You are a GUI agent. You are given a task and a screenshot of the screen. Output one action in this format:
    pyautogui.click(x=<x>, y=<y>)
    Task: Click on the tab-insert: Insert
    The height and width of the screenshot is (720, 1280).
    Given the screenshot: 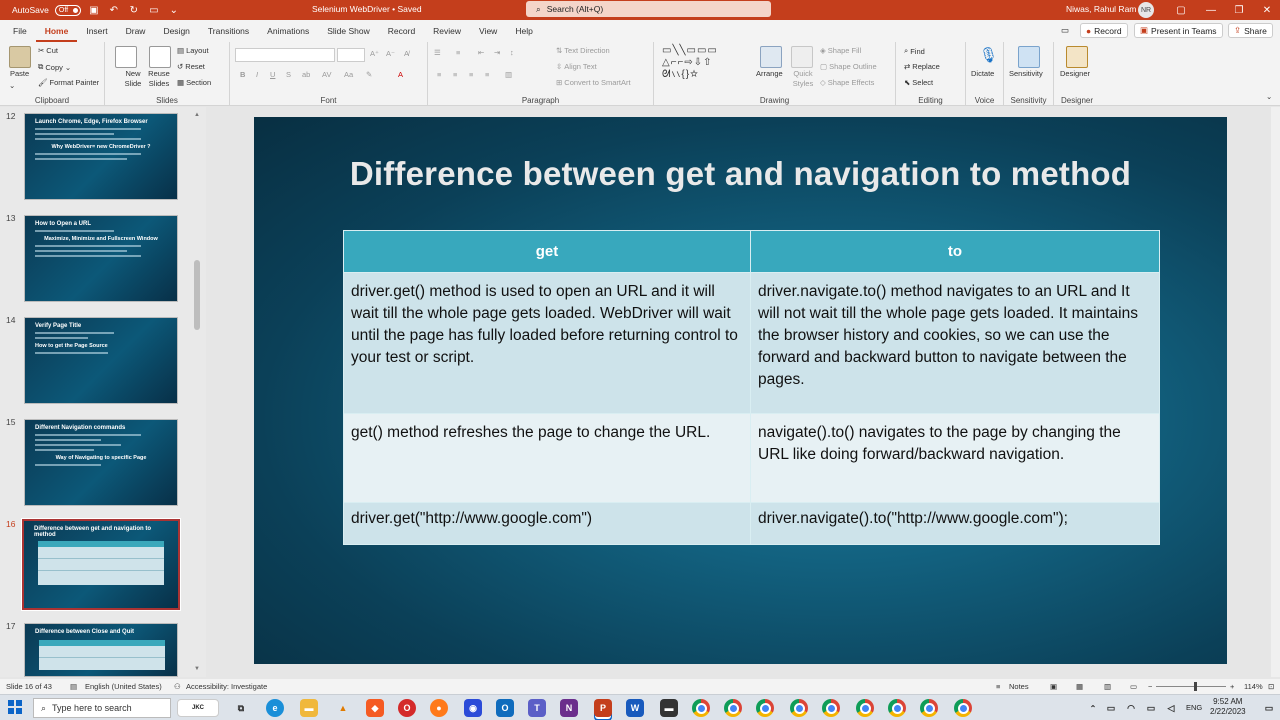 What is the action you would take?
    pyautogui.click(x=96, y=31)
    